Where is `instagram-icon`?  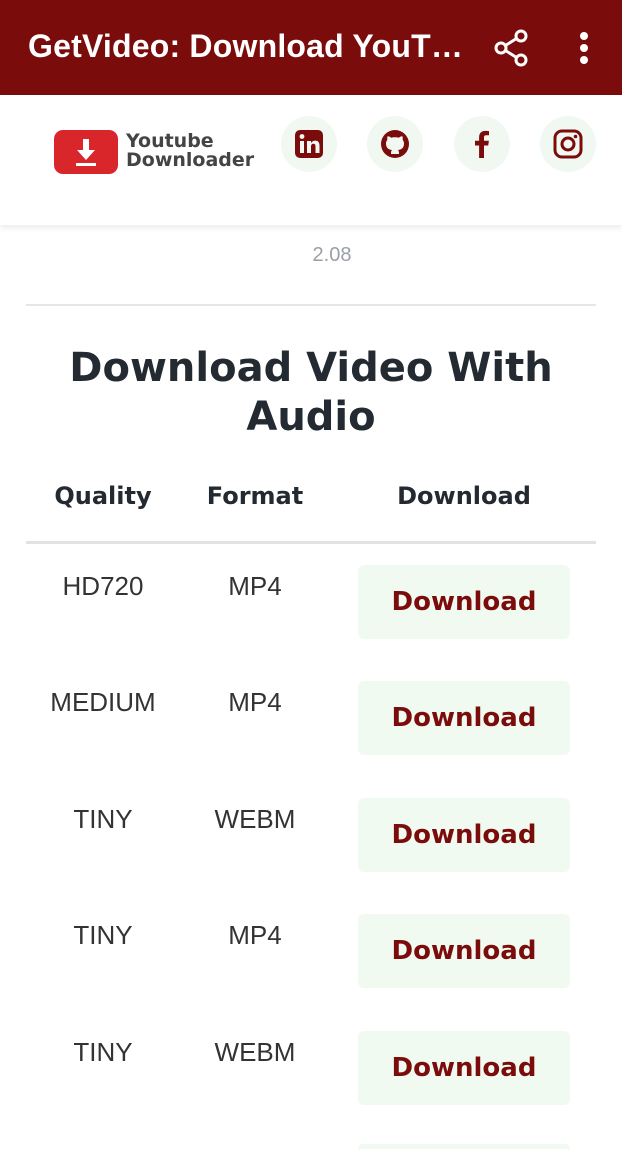 instagram-icon is located at coordinates (568, 144).